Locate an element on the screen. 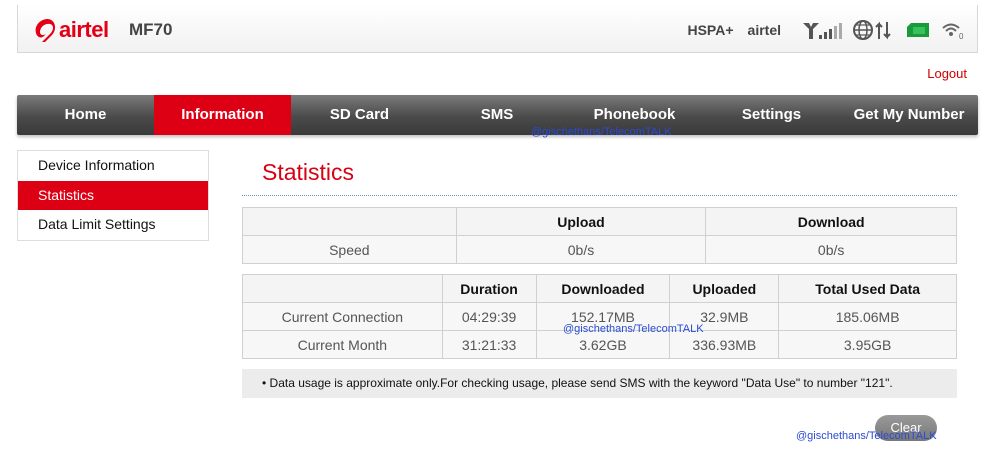 The height and width of the screenshot is (470, 999). airtel-logo: airtel is located at coordinates (70, 30).